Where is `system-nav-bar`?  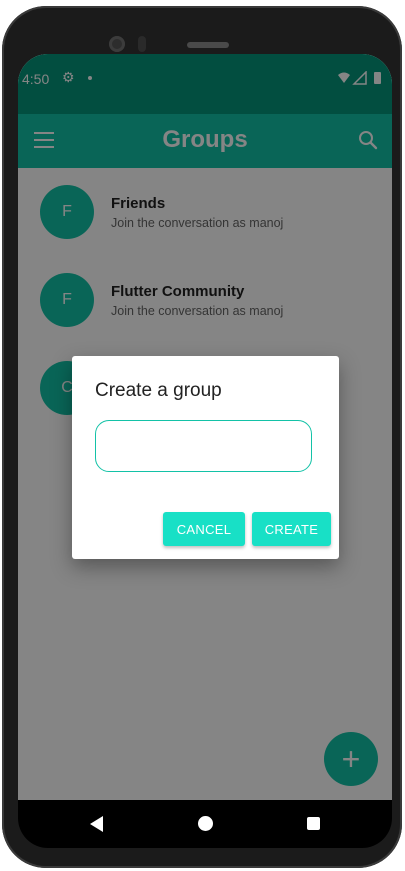 system-nav-bar is located at coordinates (205, 824).